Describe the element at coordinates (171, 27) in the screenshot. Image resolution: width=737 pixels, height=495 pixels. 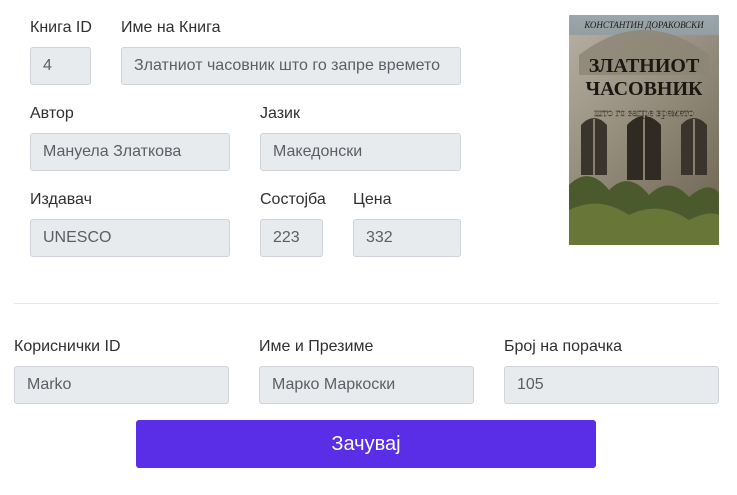
I see `book-name-label: Име на Книга` at that location.